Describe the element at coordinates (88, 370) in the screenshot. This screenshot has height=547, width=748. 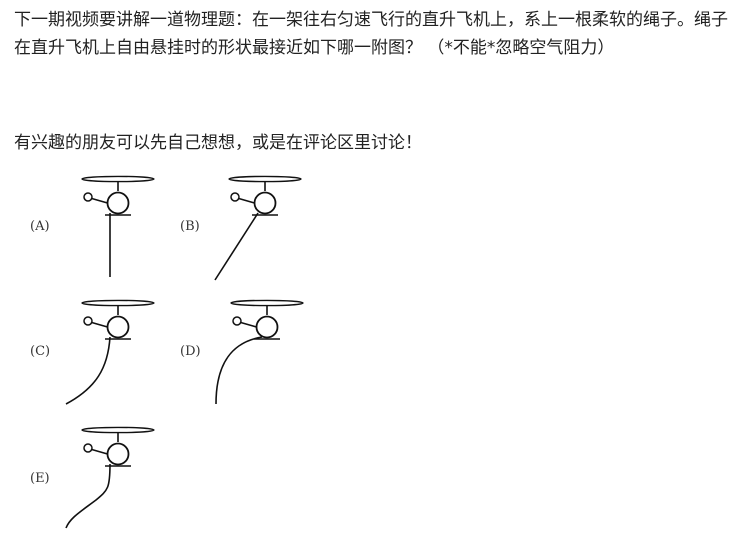
I see `rope-c` at that location.